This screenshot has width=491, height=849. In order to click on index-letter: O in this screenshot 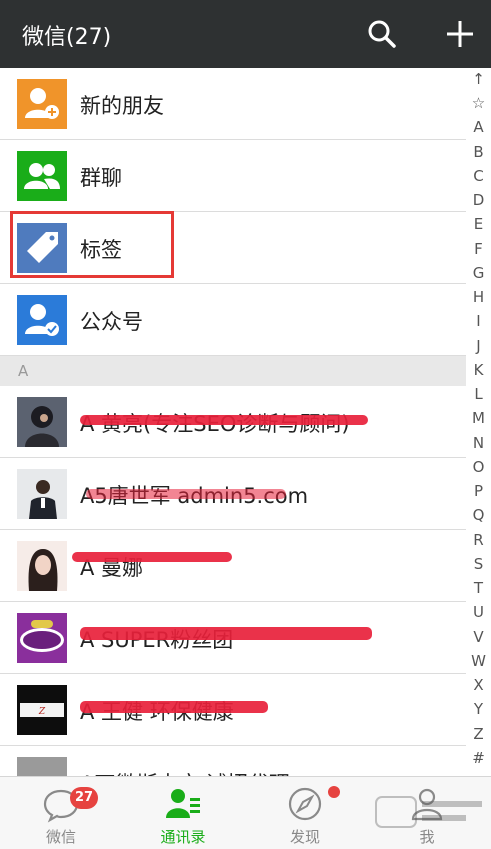, I will do `click(478, 467)`.